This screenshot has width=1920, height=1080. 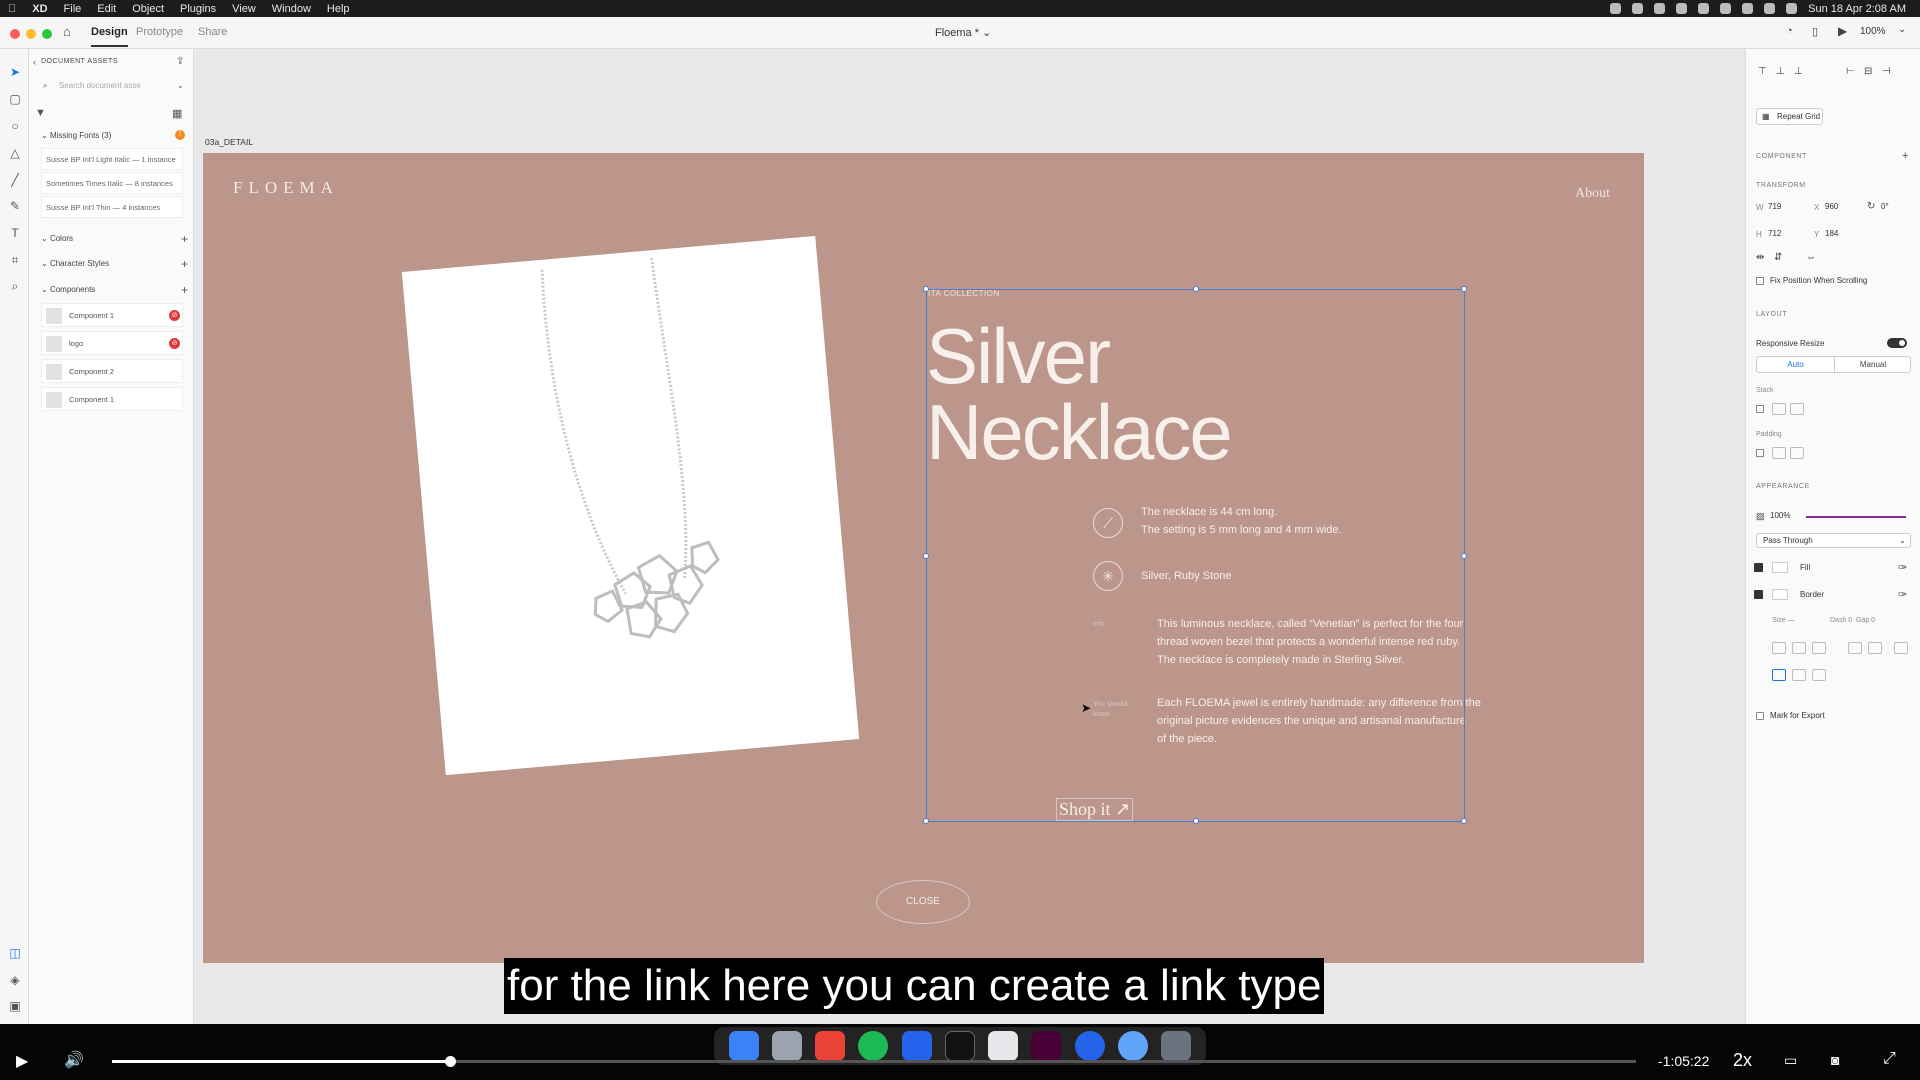 I want to click on device-preview-icon: ▯, so click(x=1815, y=31).